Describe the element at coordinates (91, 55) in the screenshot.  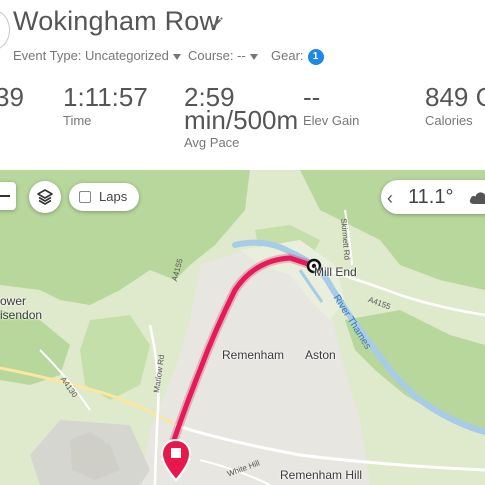
I see `event-type-label: Event Type: Uncategorized` at that location.